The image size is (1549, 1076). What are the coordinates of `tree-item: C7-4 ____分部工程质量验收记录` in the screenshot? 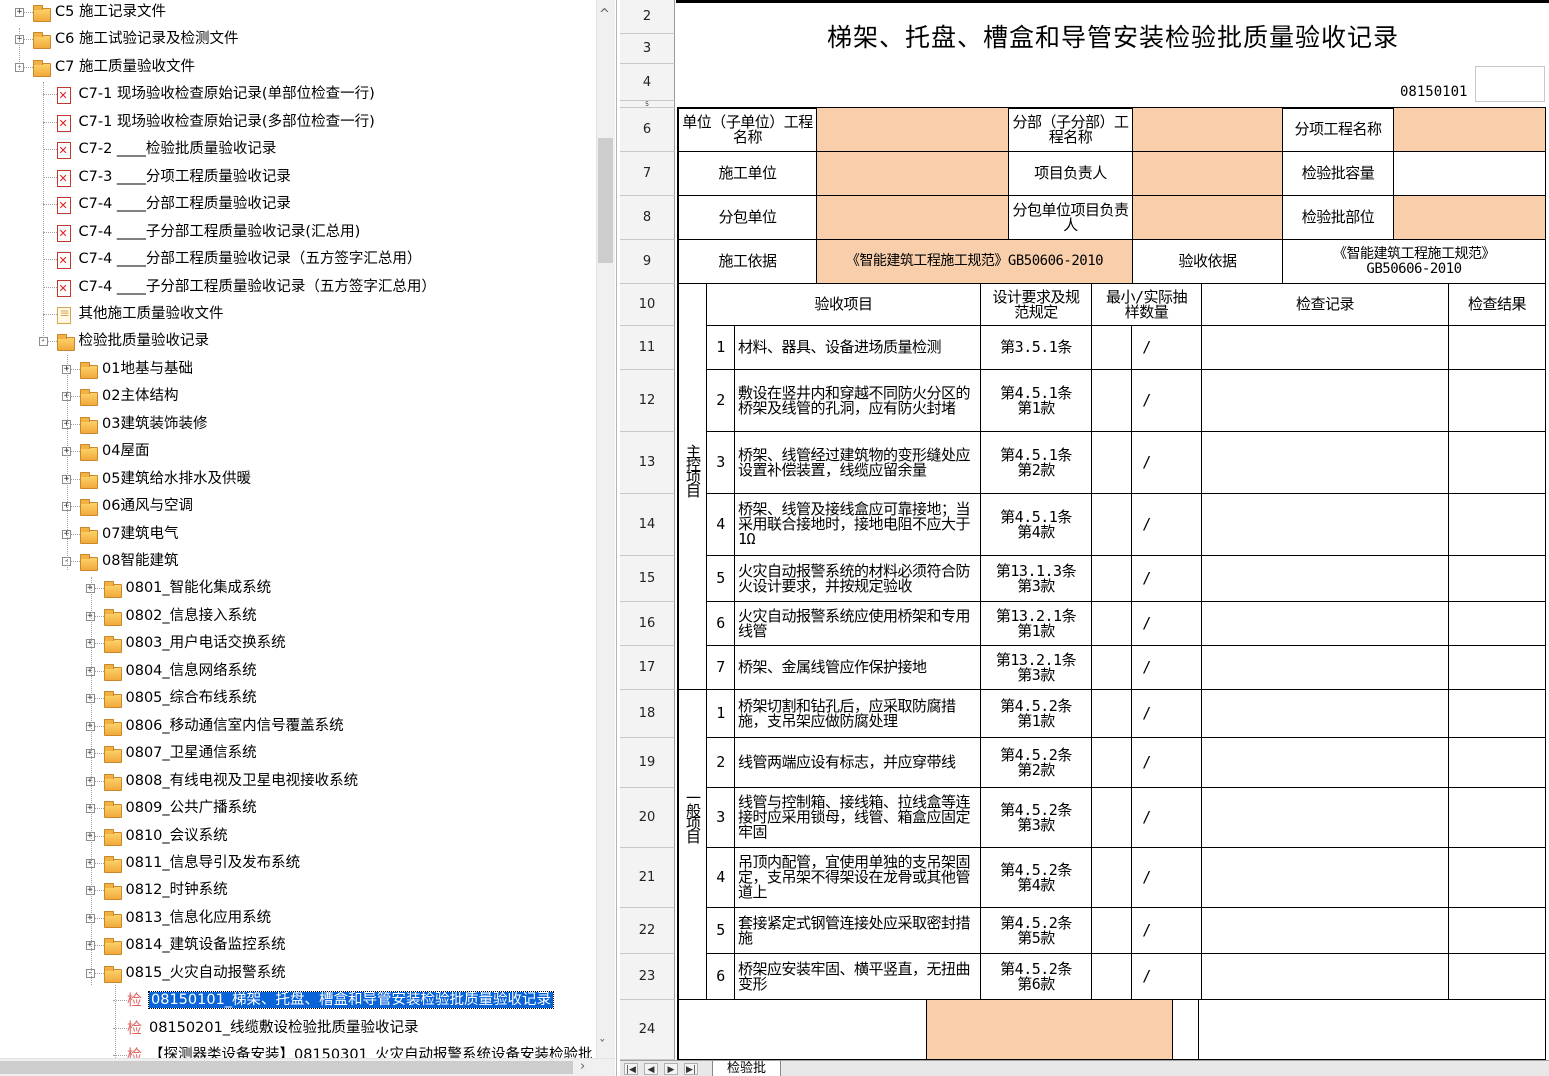 It's located at (185, 204).